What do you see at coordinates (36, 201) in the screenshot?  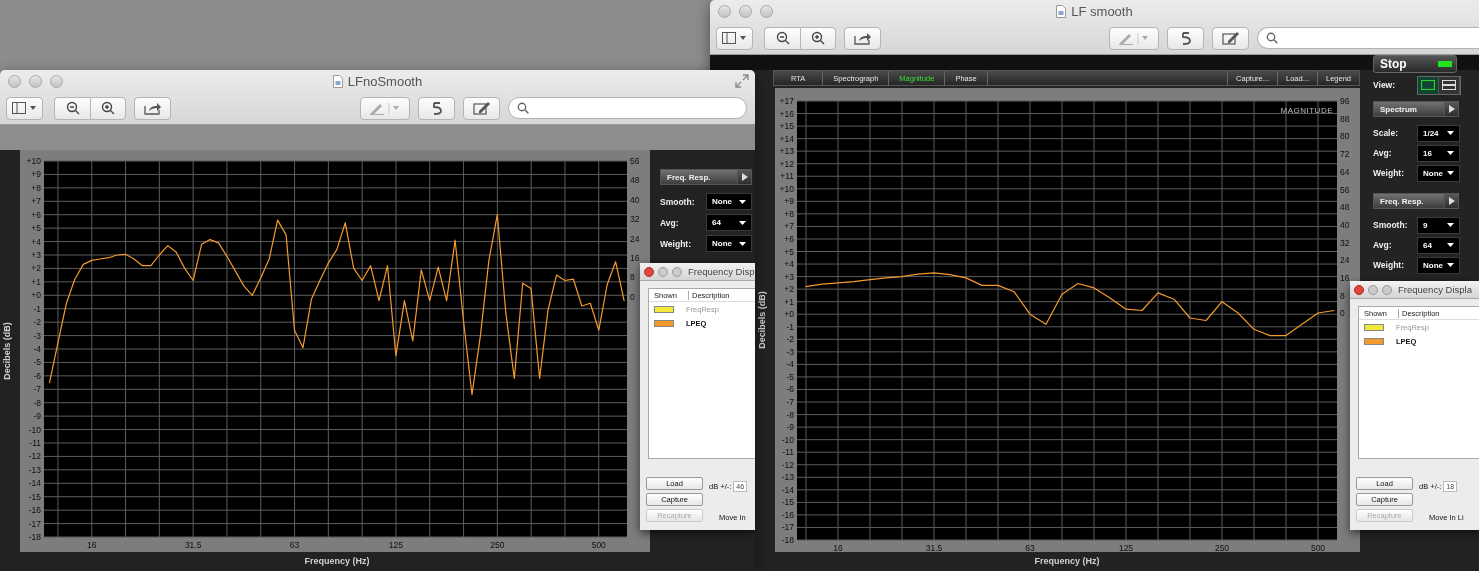 I see `y-tick-label: +7` at bounding box center [36, 201].